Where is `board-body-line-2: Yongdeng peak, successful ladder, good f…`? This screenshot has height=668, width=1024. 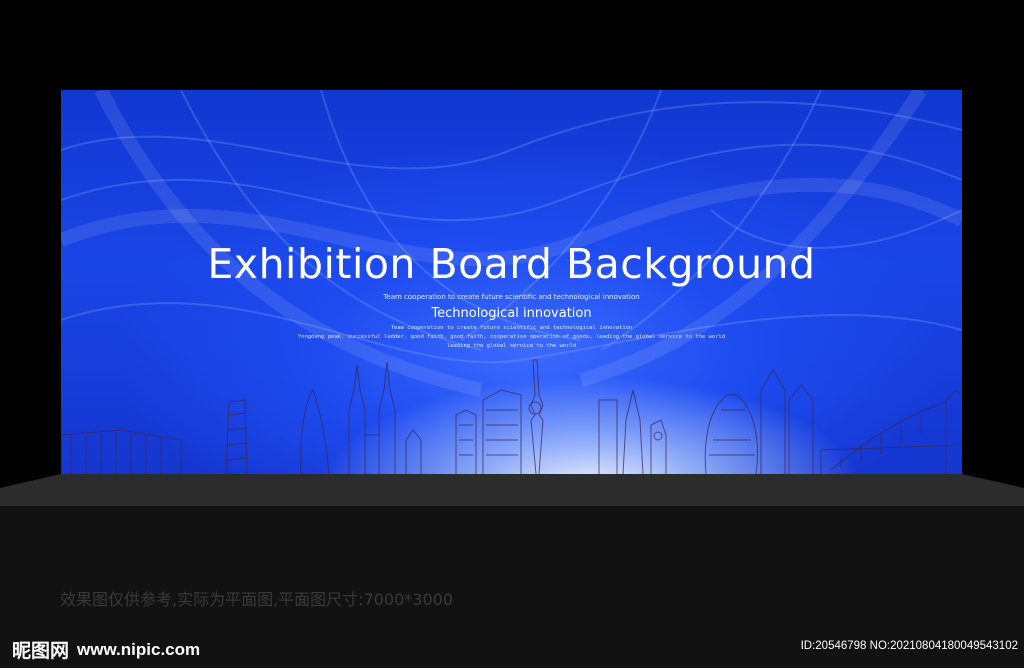
board-body-line-2: Yongdeng peak, successful ladder, good f… is located at coordinates (511, 337).